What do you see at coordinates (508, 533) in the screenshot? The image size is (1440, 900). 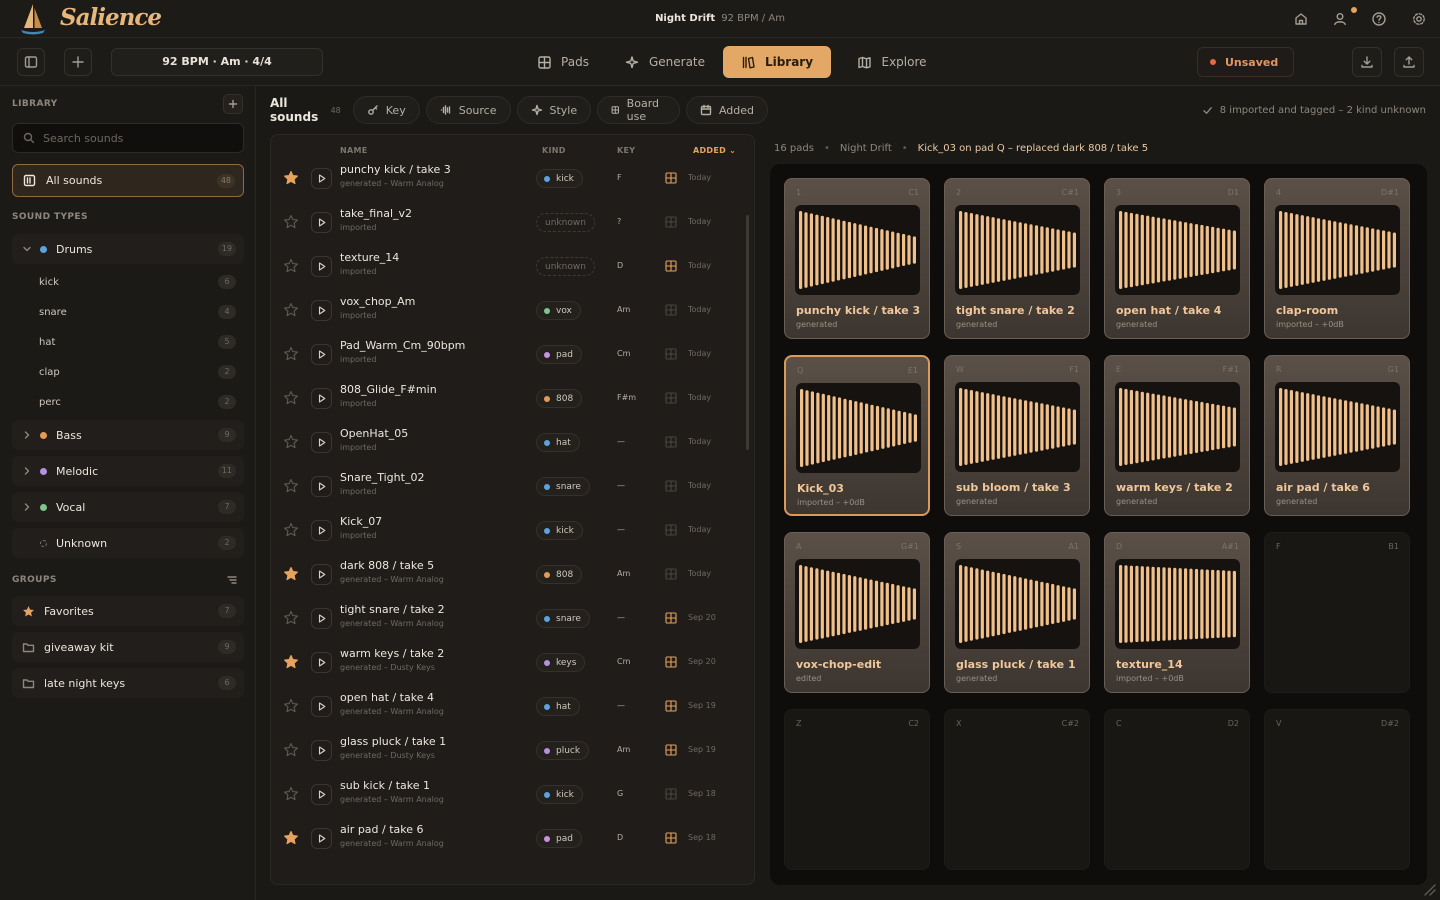 I see `table-row: Kick_07 imported kick — Today` at bounding box center [508, 533].